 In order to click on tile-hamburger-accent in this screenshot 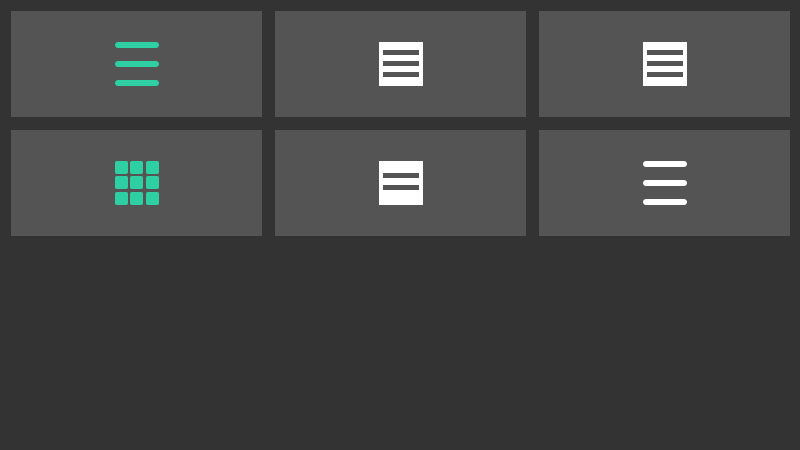, I will do `click(136, 64)`.